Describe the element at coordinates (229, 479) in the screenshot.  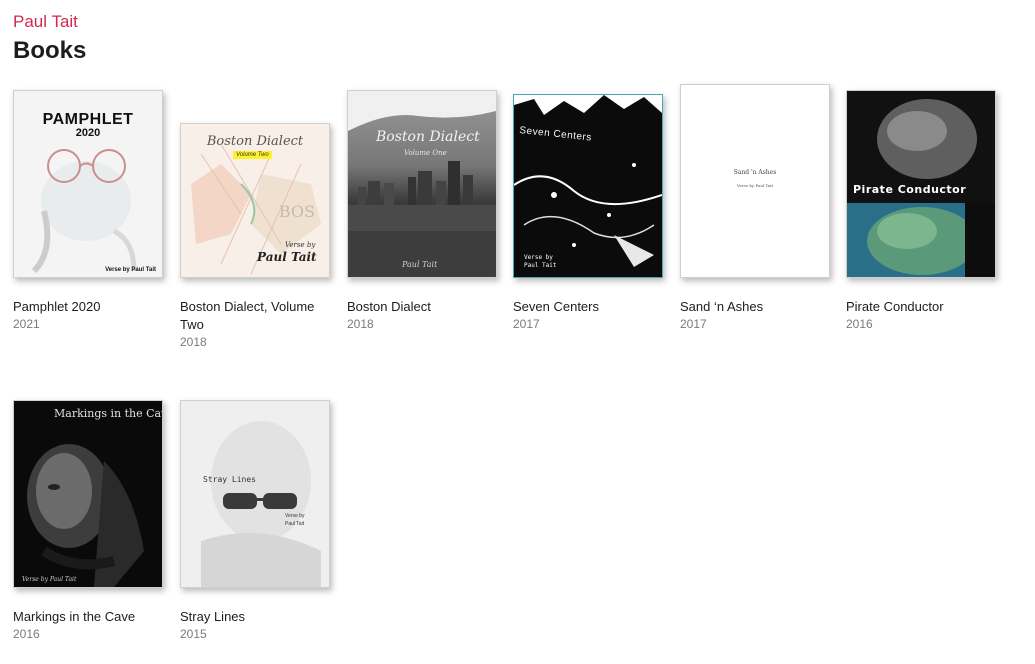
I see `cover-title: Stray Lines` at that location.